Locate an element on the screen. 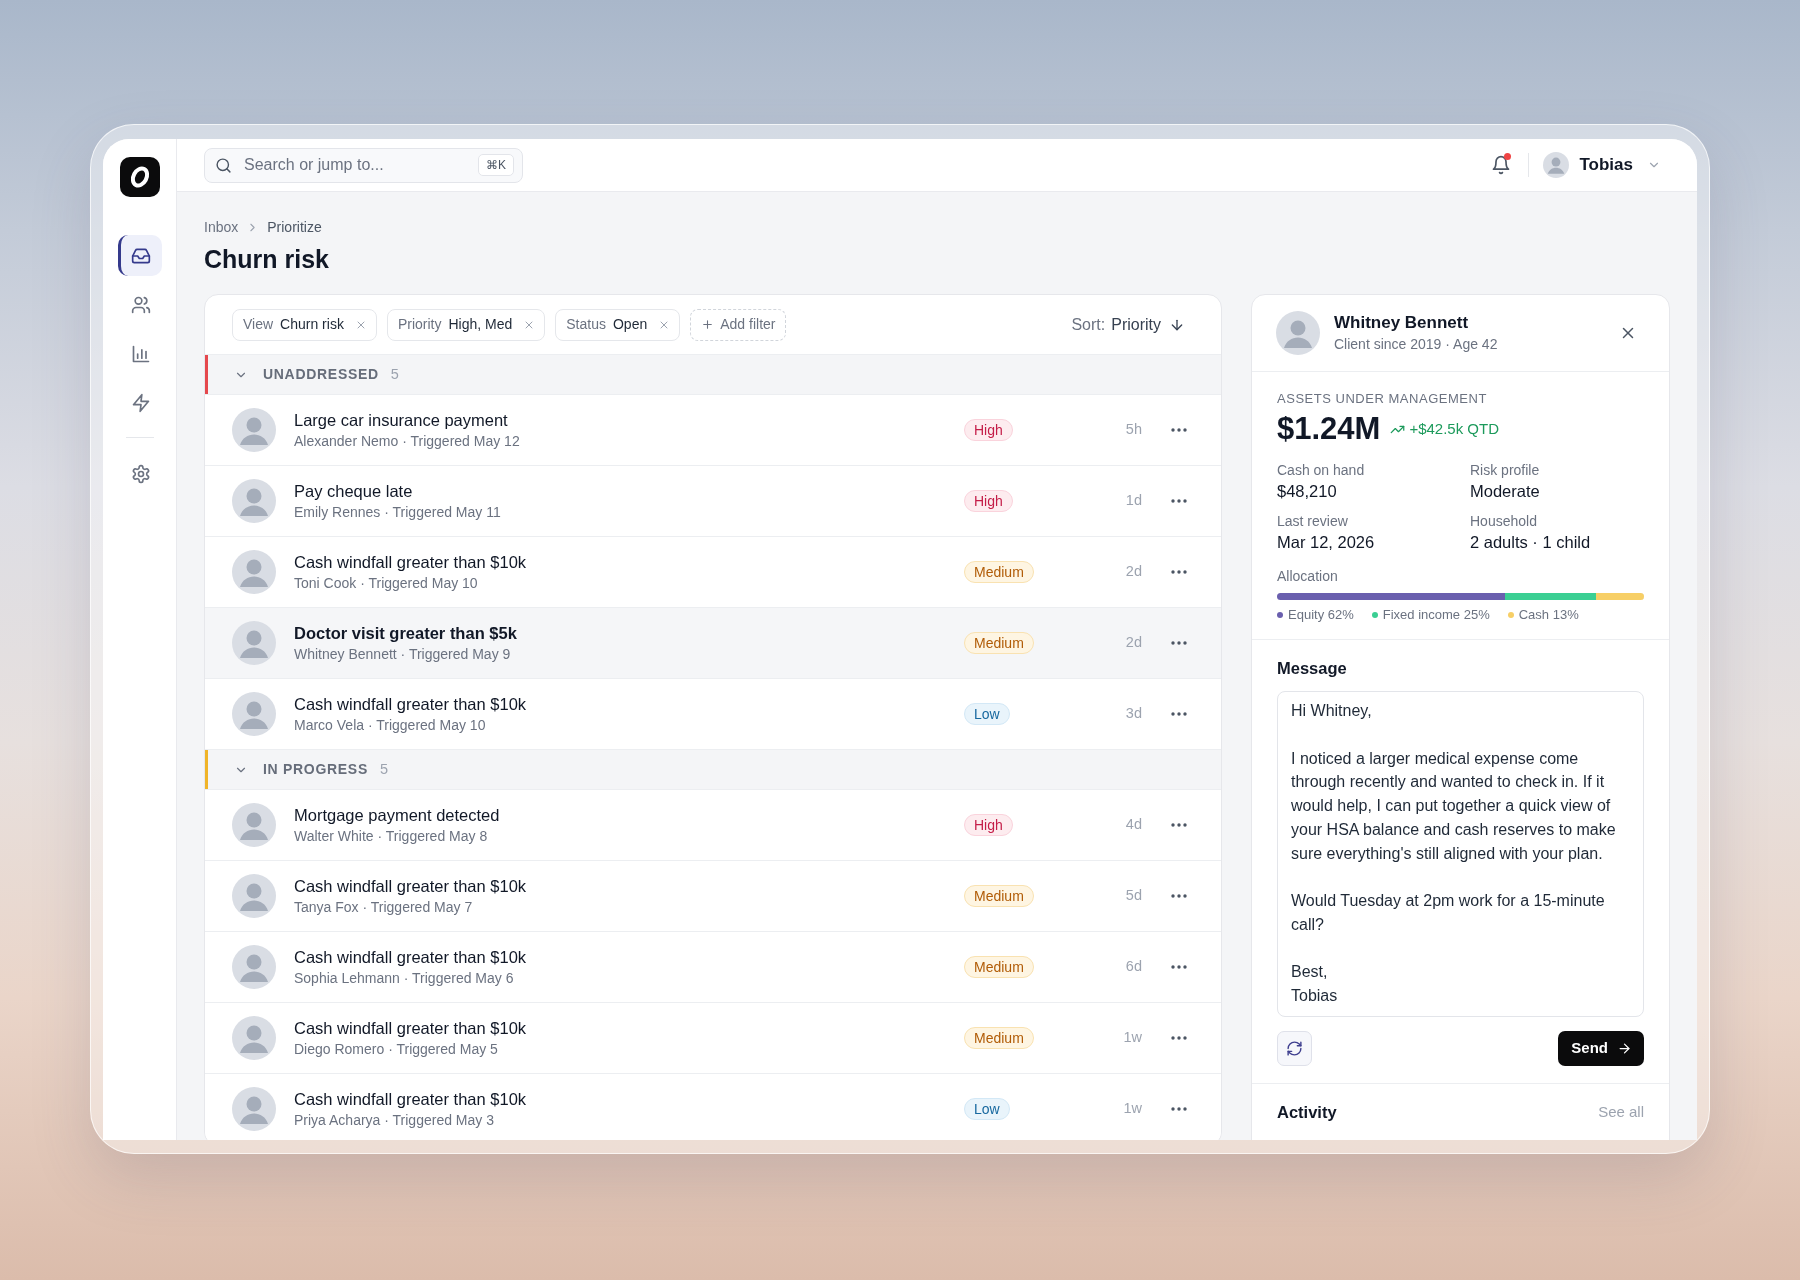 The image size is (1800, 1280). alert-subtitle: Whitney Bennett · Triggered May 9 is located at coordinates (403, 654).